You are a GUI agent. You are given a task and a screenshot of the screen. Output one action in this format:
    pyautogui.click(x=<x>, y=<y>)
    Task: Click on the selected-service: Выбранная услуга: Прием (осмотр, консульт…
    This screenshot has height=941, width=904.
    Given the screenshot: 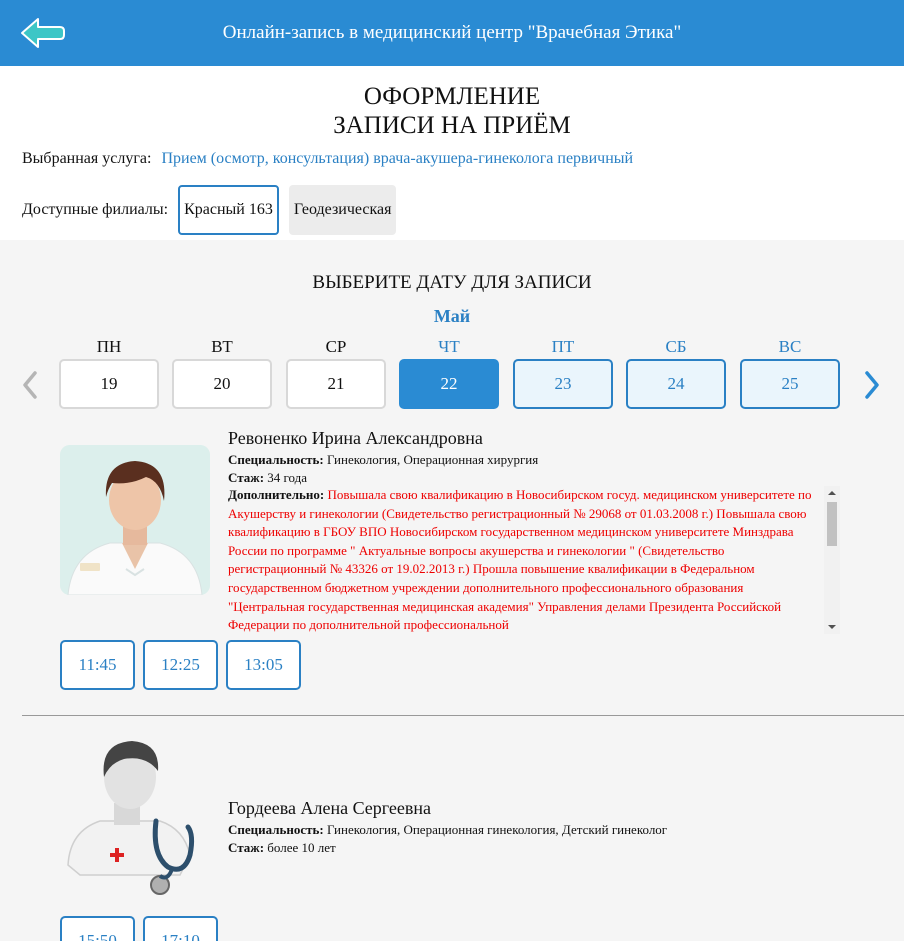 What is the action you would take?
    pyautogui.click(x=327, y=159)
    